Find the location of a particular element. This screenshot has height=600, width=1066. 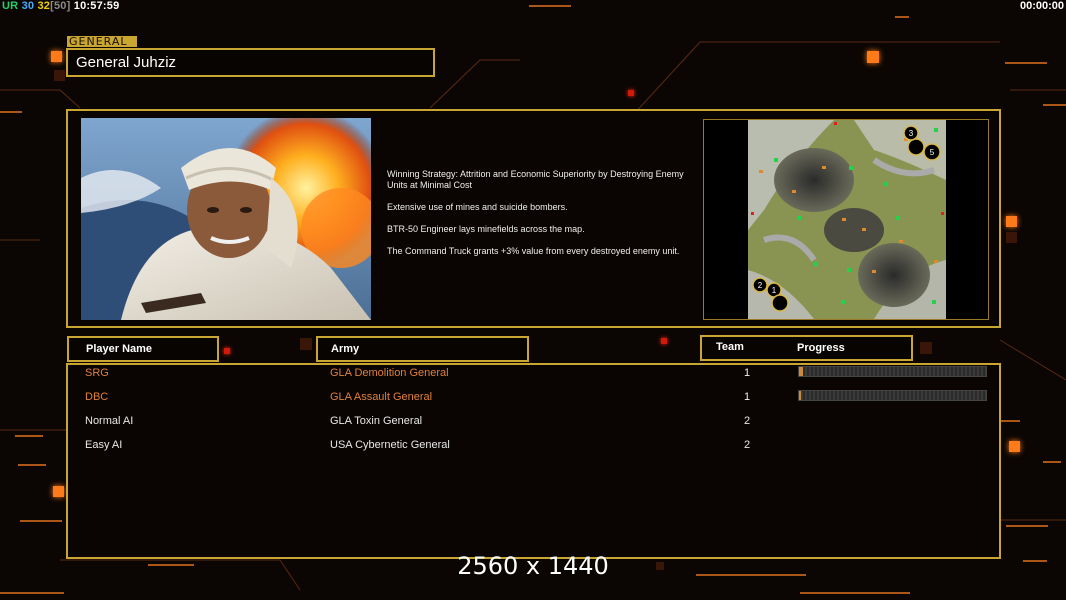

player-name: Normal AI is located at coordinates (109, 421).